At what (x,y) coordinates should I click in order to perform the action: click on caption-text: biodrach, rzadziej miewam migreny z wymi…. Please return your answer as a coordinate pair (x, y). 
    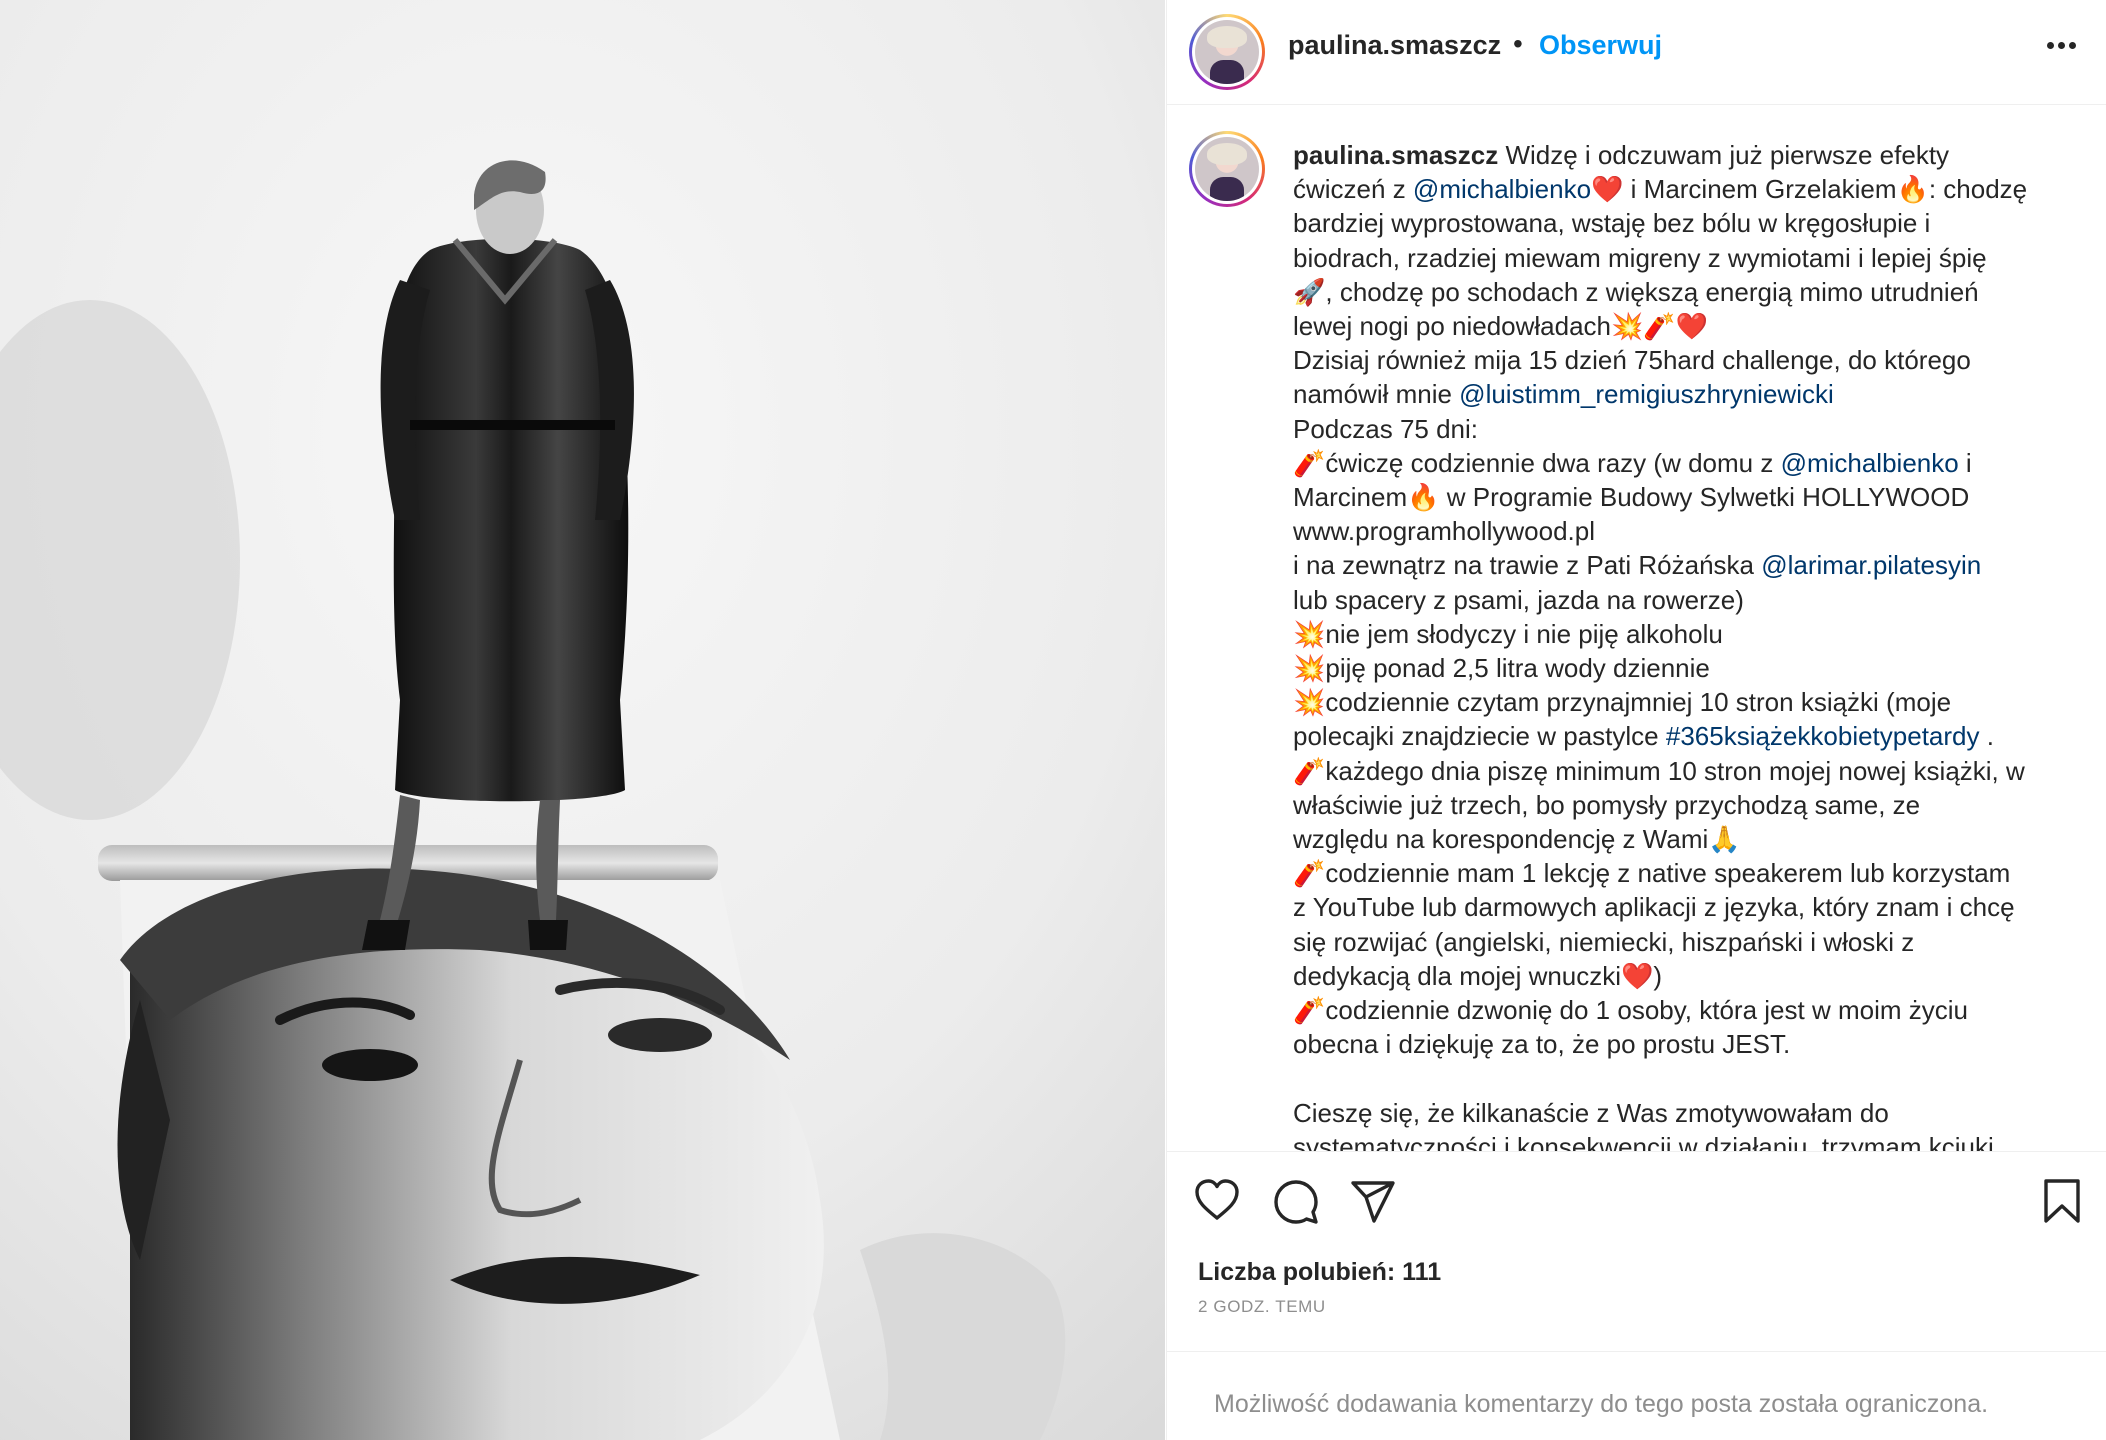
    Looking at the image, I should click on (1640, 257).